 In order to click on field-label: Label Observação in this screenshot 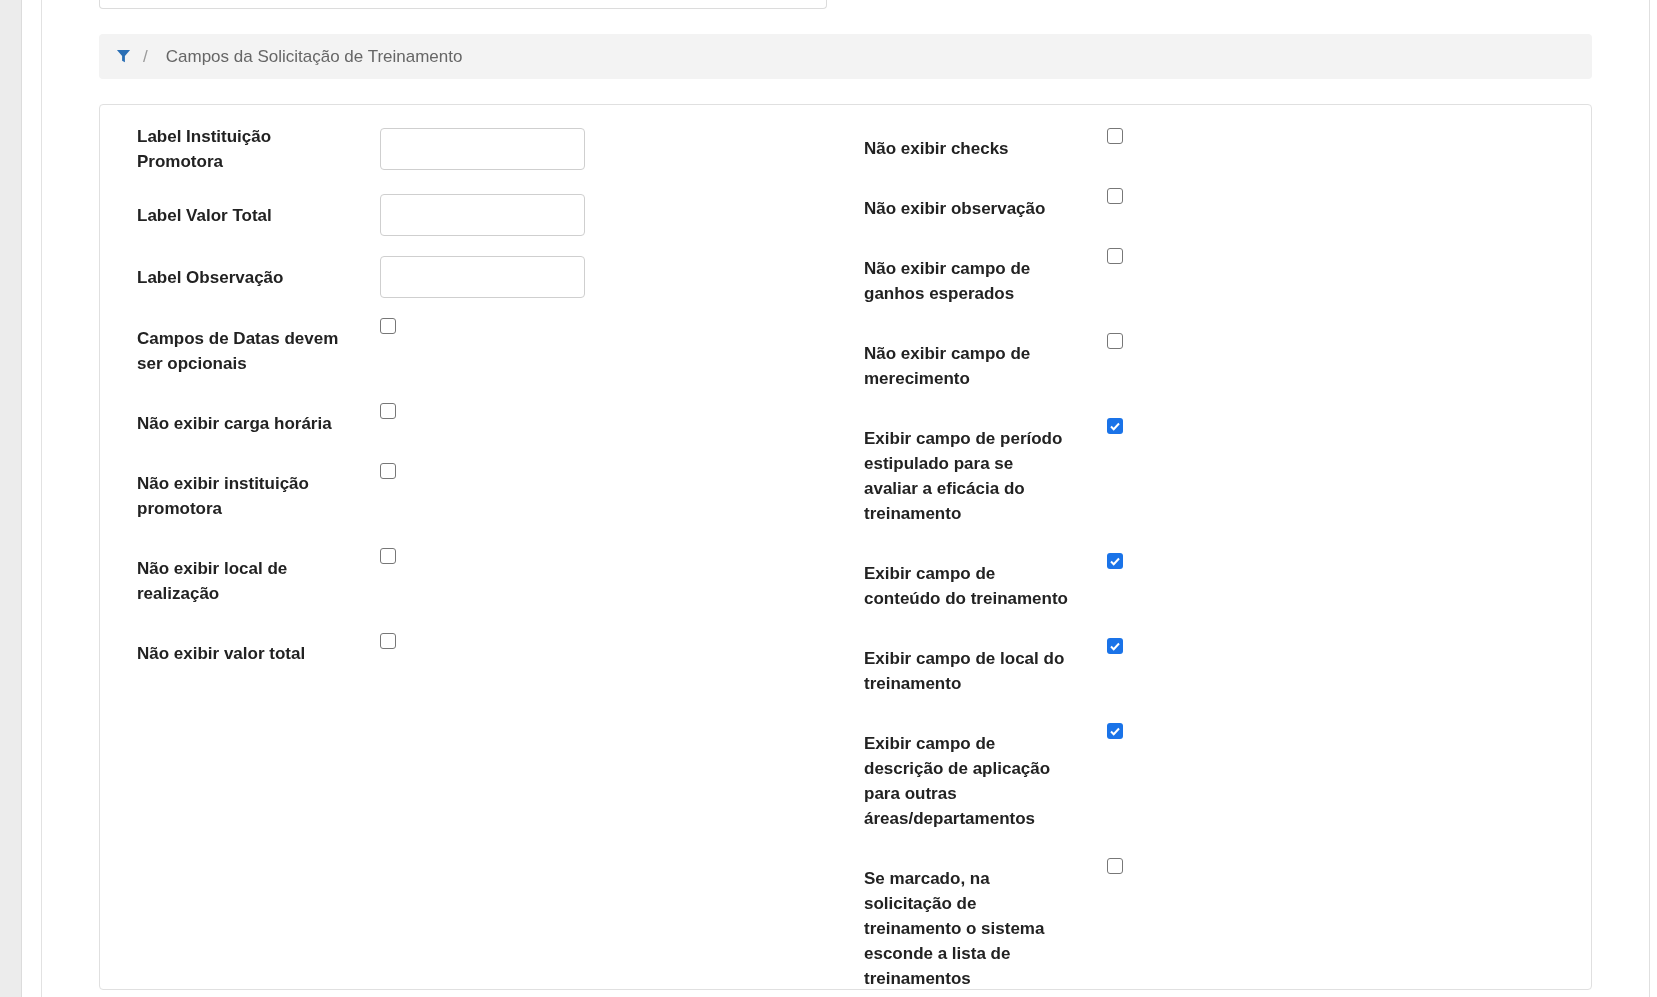, I will do `click(211, 277)`.